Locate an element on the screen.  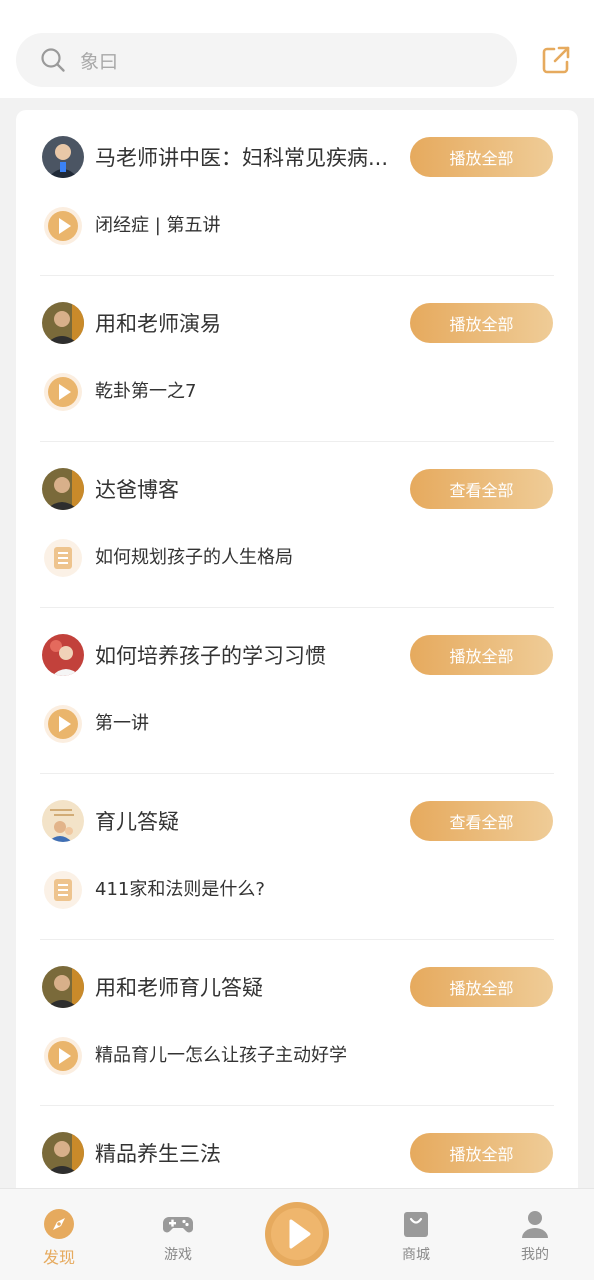
album-group: 马老师讲中医：妇科常见疾病... 播放全部 闭经症 | 第五讲 is located at coordinates (297, 193).